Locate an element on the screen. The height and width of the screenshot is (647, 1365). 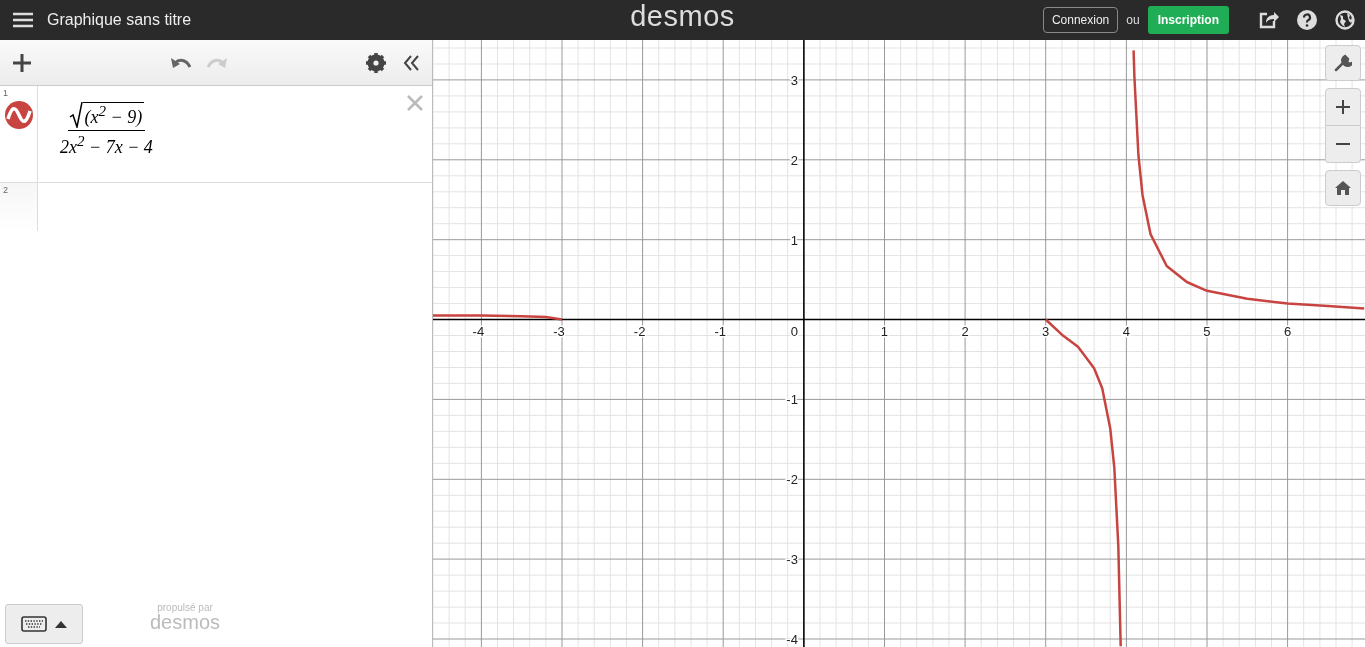
caret-icon is located at coordinates (61, 624).